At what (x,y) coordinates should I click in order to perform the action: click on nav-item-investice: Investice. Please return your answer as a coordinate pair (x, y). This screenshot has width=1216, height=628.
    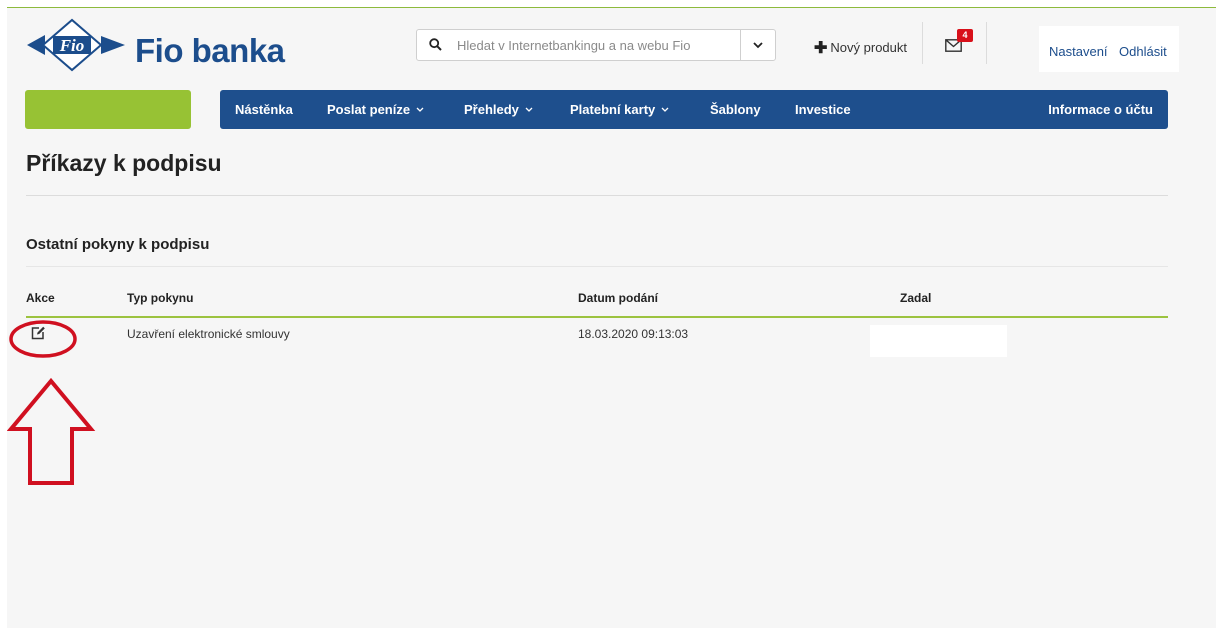
    Looking at the image, I should click on (823, 109).